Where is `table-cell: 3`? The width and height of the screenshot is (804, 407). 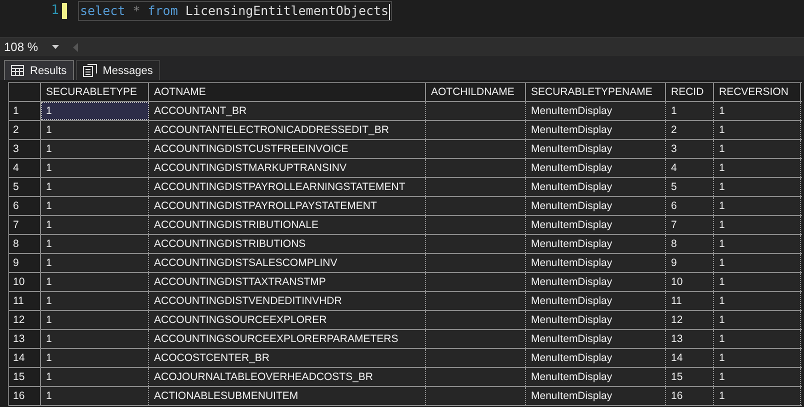 table-cell: 3 is located at coordinates (690, 149).